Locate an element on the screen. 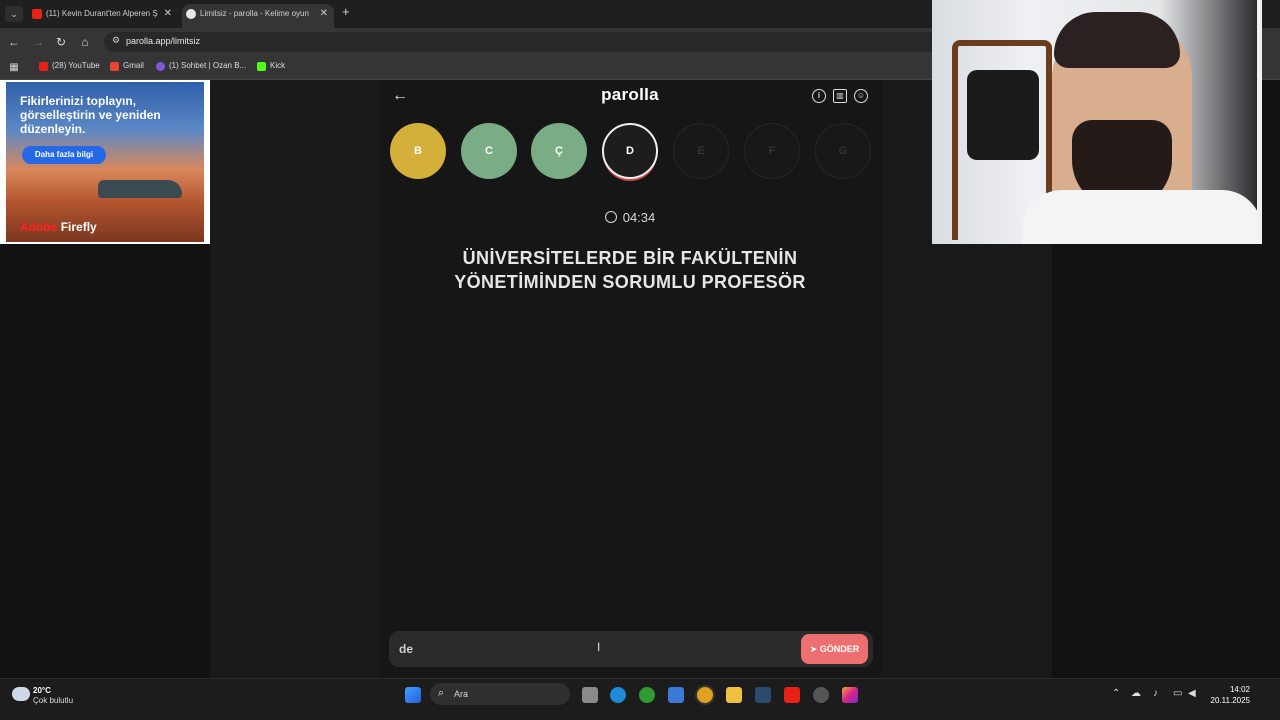 The width and height of the screenshot is (1280, 720). timer: 04:34 is located at coordinates (630, 217).